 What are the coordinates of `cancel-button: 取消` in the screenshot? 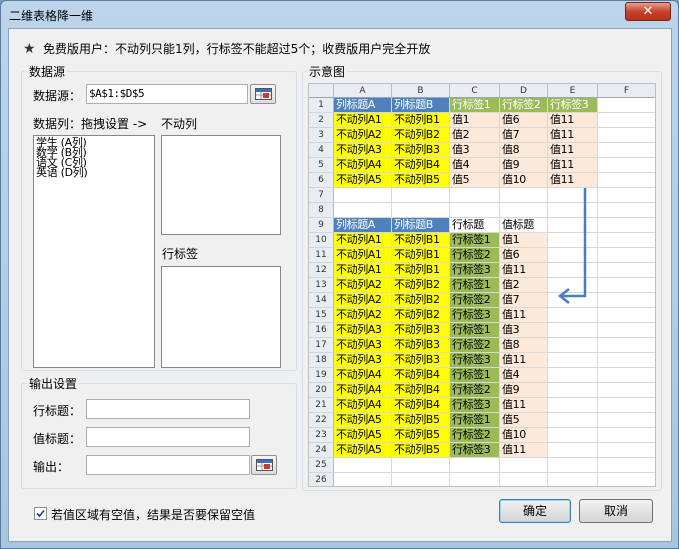 It's located at (616, 511).